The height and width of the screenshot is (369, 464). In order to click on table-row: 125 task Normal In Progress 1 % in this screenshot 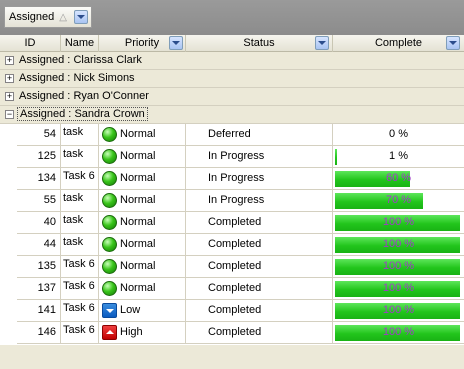, I will do `click(240, 157)`.